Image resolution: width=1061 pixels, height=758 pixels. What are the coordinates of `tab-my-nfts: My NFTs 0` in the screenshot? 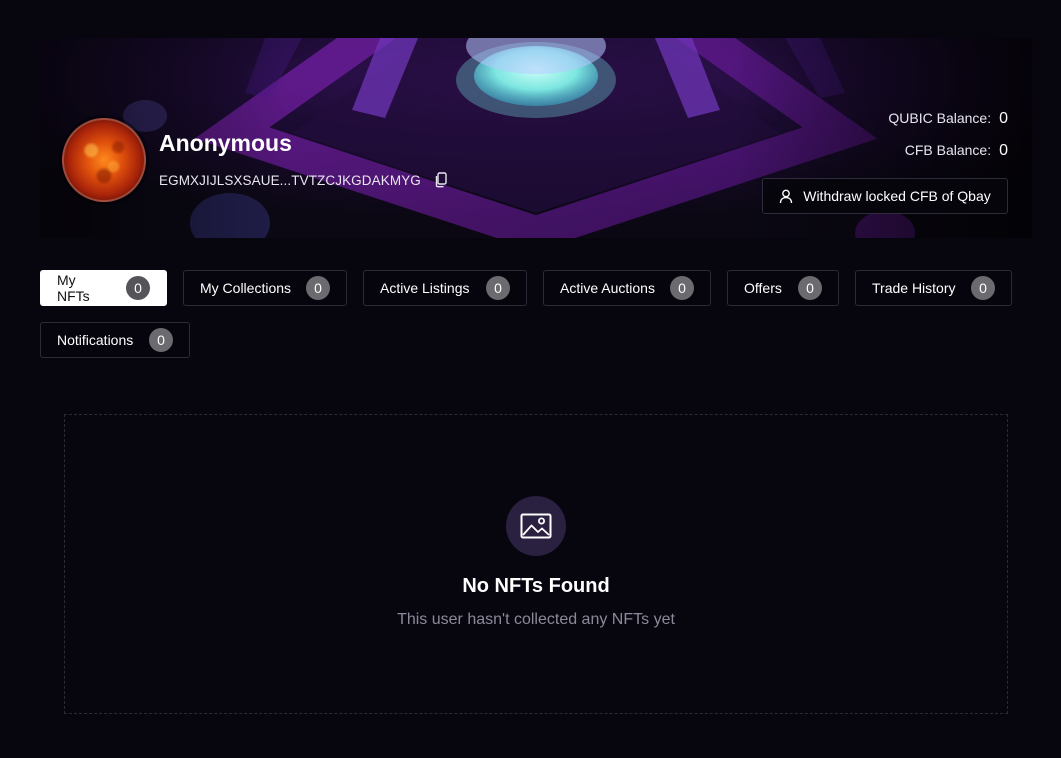 It's located at (103, 288).